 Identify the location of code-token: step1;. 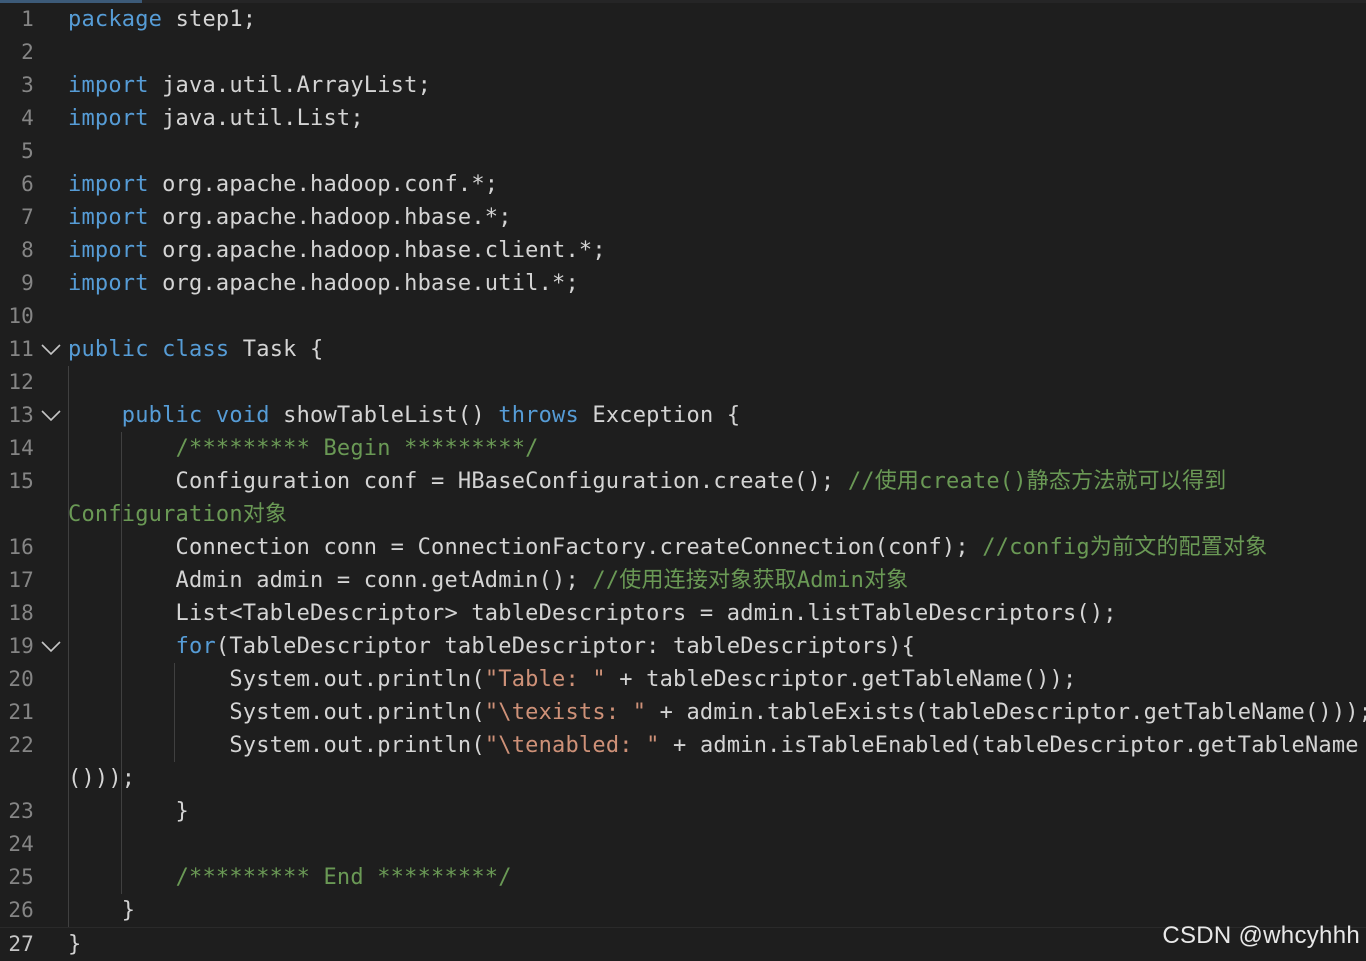
(209, 19).